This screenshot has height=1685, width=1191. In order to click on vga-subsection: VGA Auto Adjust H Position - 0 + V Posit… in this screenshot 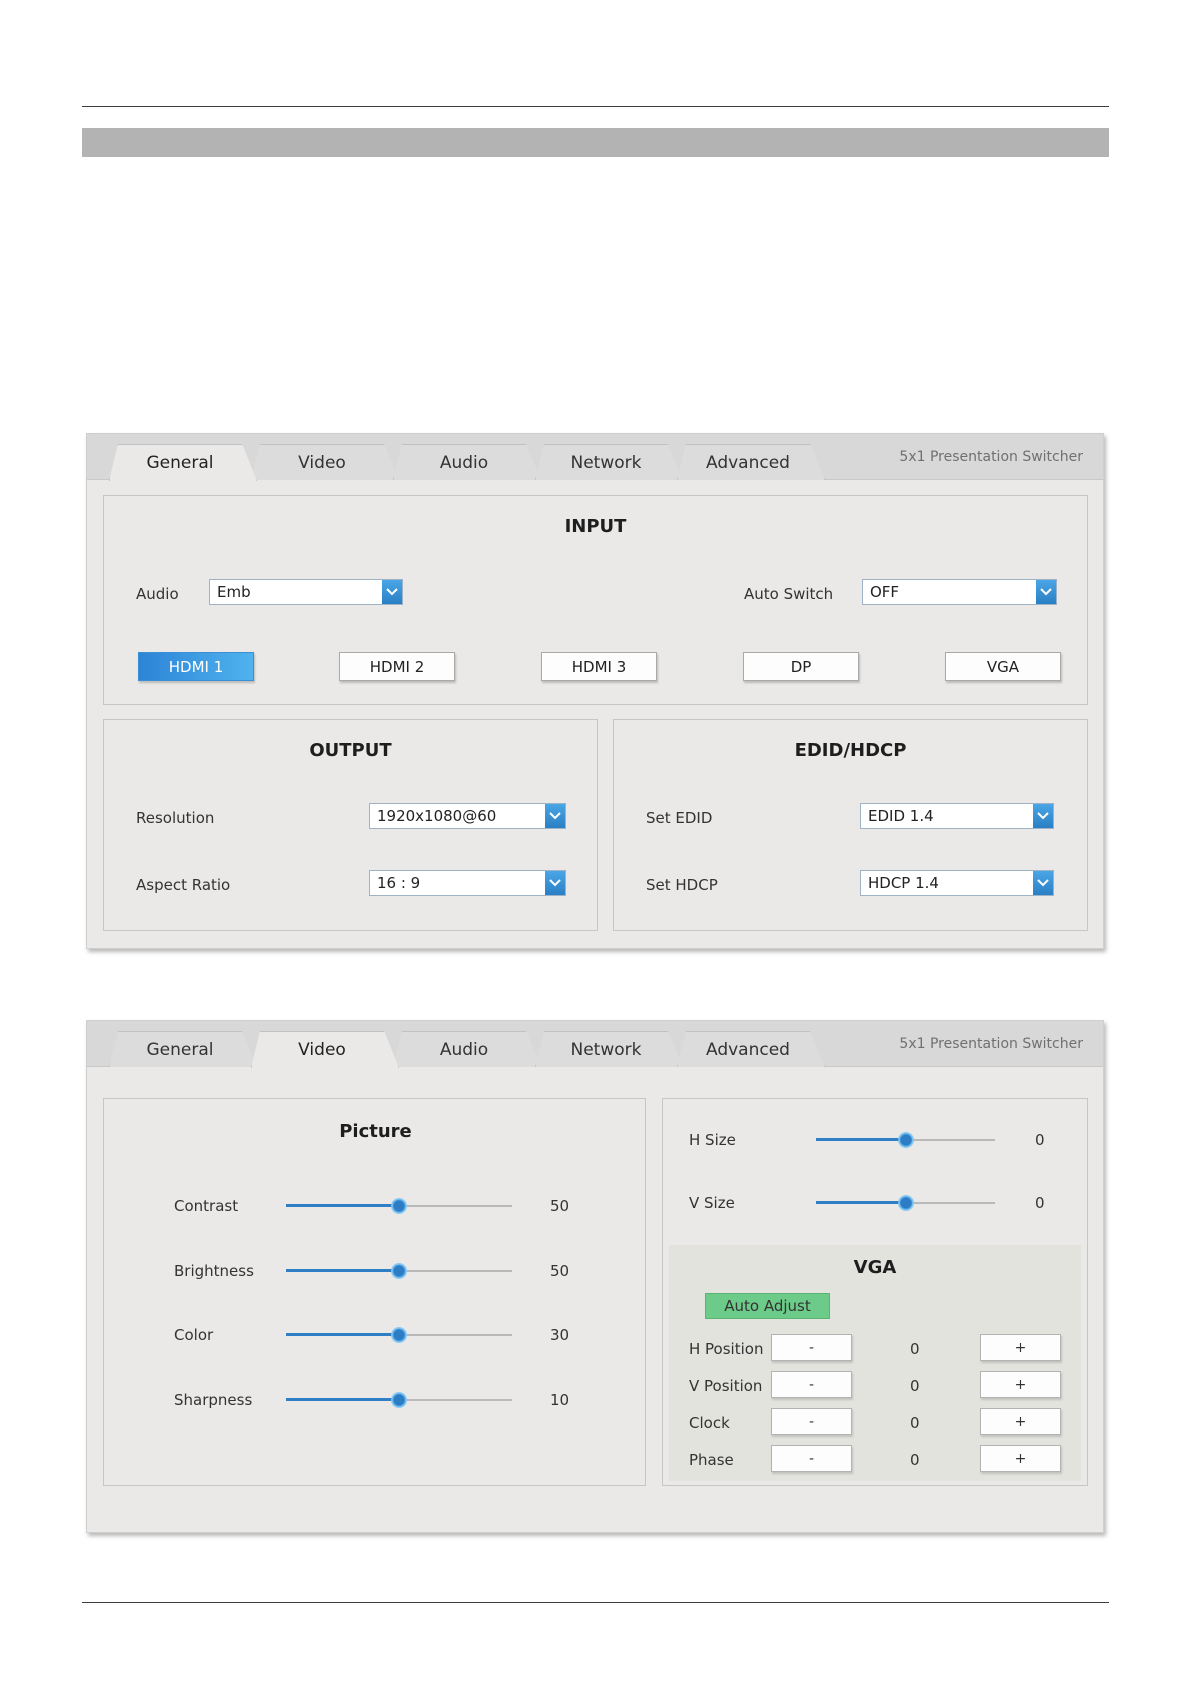, I will do `click(875, 1363)`.